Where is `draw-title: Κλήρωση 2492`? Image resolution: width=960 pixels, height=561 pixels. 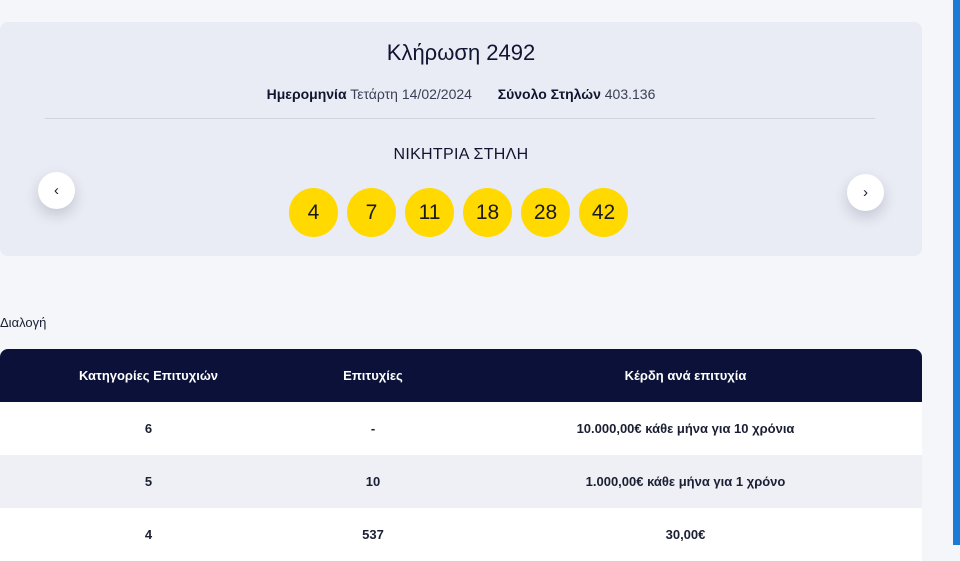
draw-title: Κλήρωση 2492 is located at coordinates (461, 52).